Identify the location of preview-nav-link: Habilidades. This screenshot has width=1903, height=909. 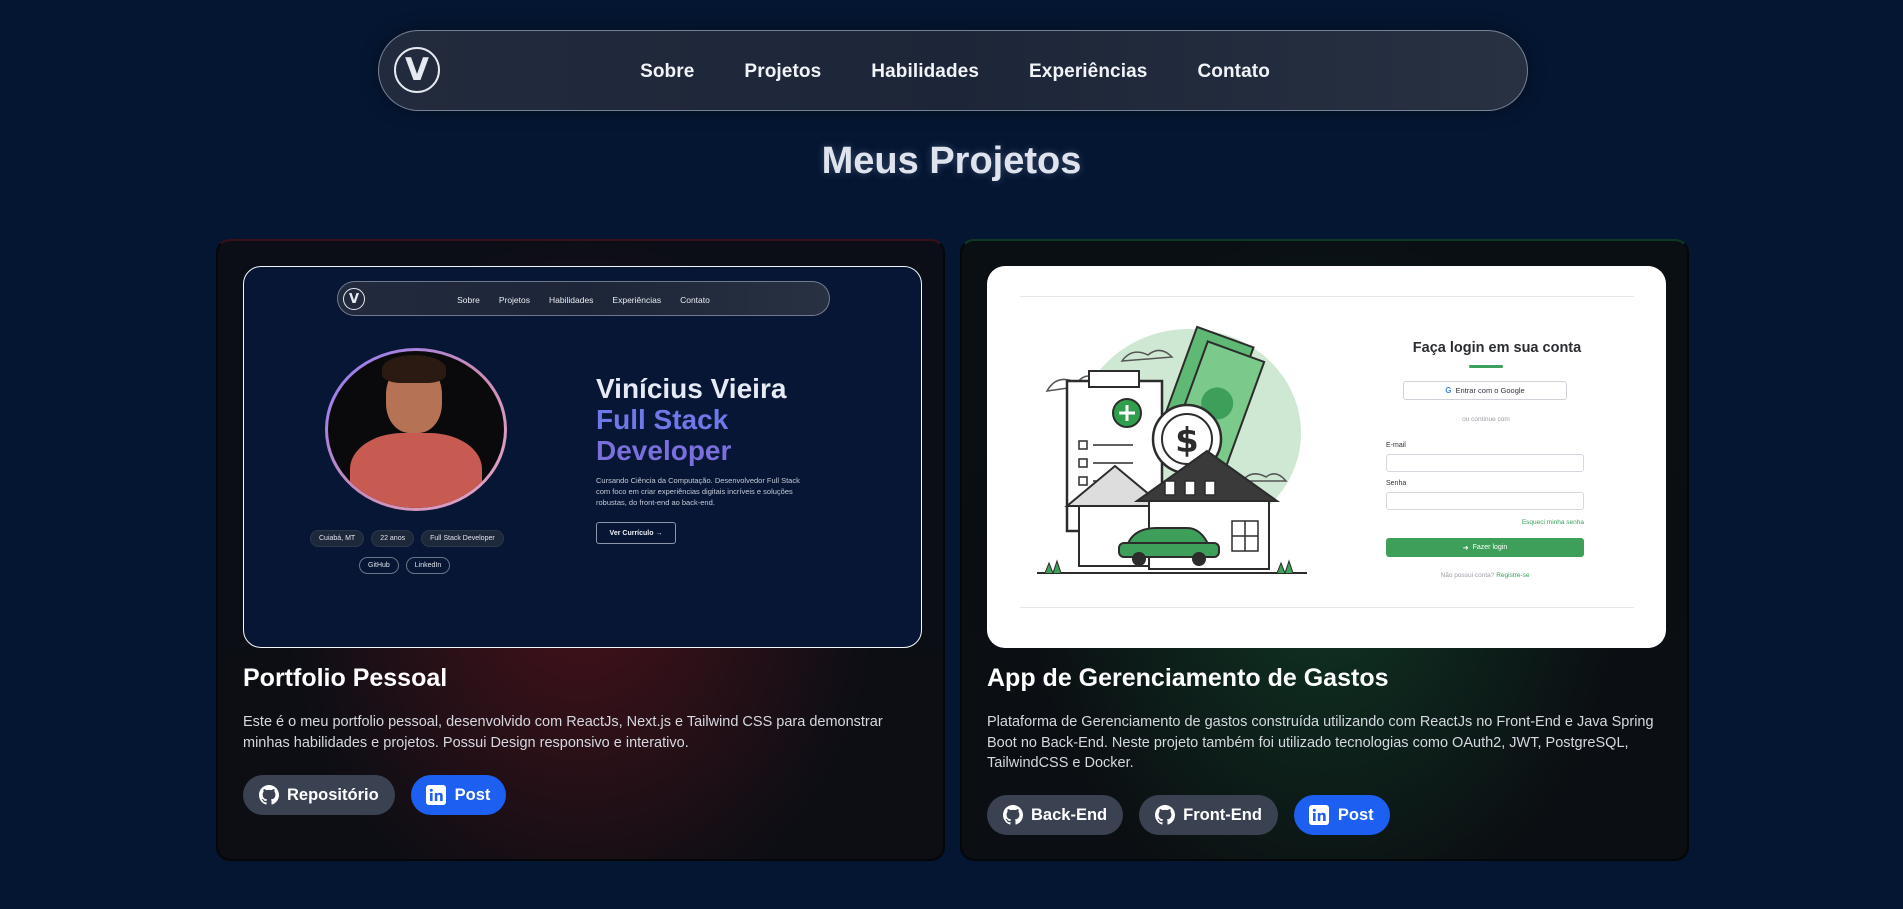
(571, 299).